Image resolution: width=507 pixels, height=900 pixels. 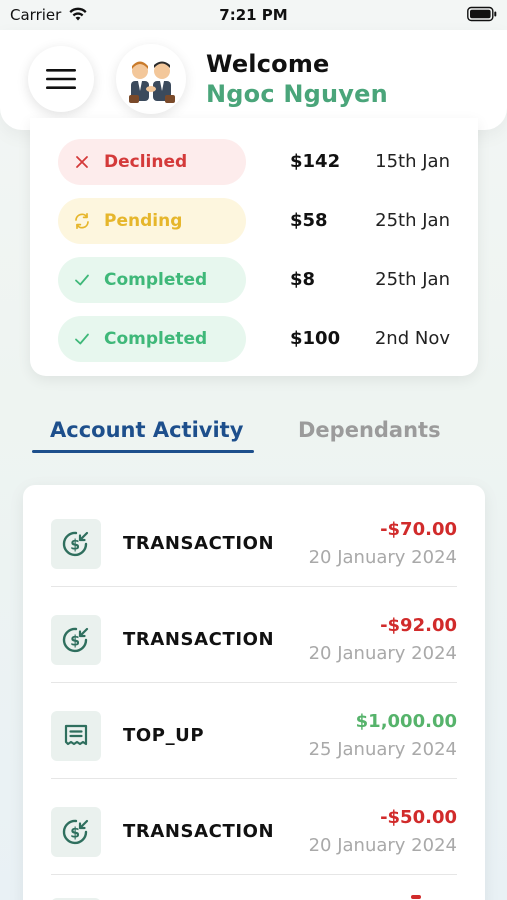 What do you see at coordinates (416, 897) in the screenshot?
I see `activity-amount-partial` at bounding box center [416, 897].